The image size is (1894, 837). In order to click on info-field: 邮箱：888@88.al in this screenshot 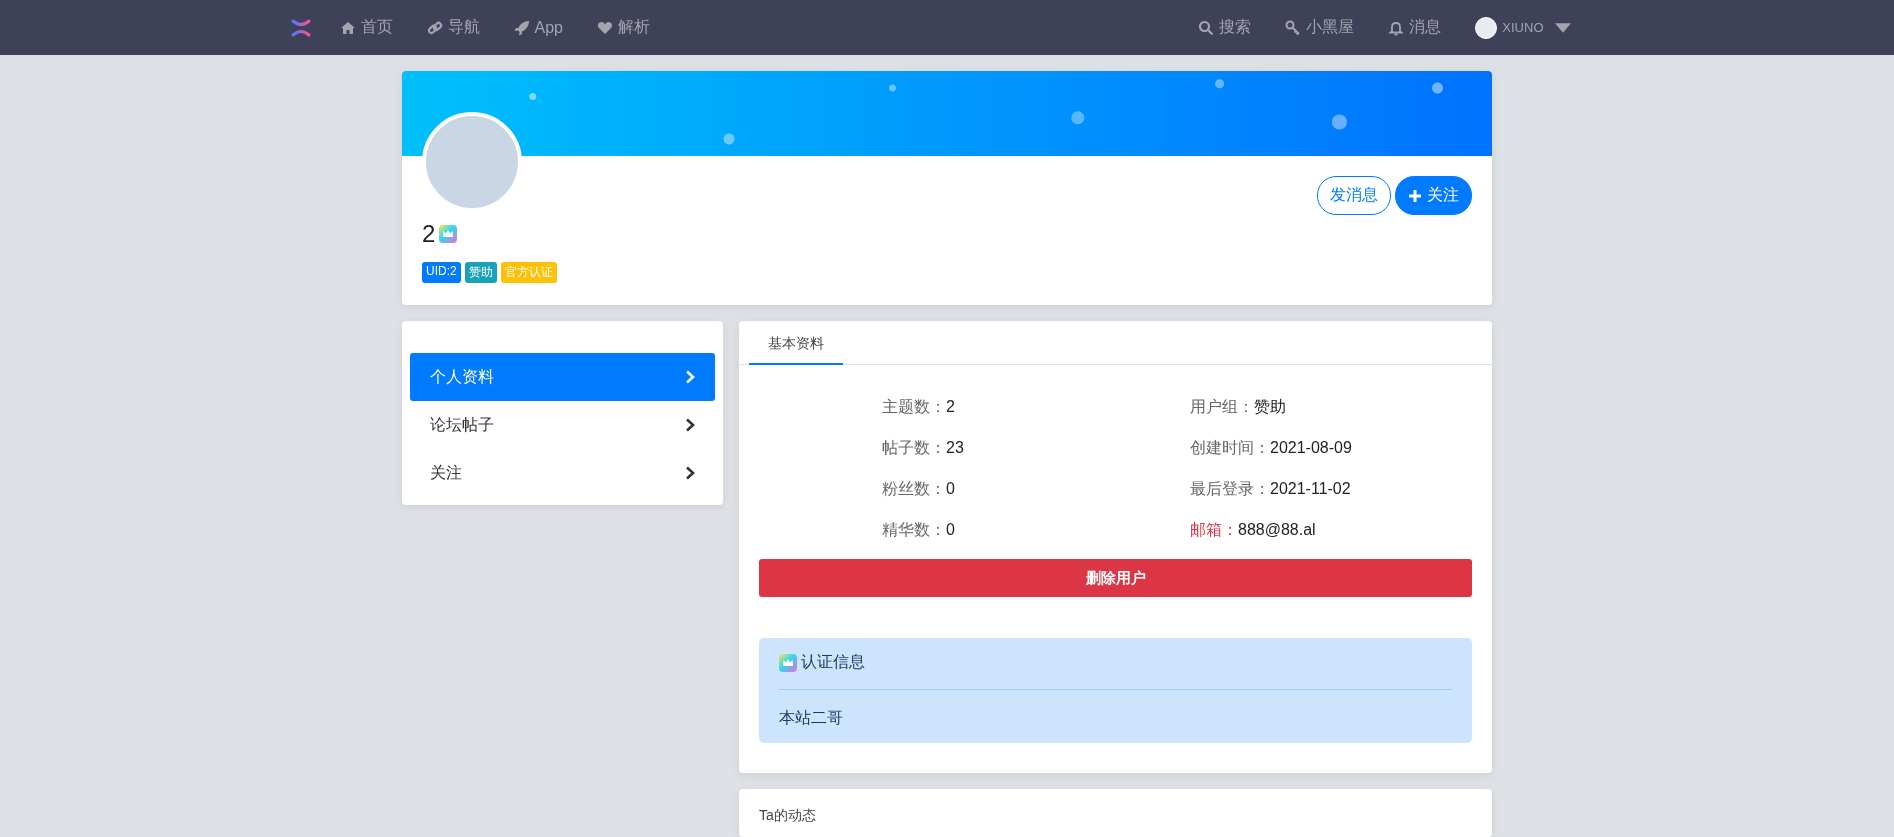, I will do `click(1341, 530)`.